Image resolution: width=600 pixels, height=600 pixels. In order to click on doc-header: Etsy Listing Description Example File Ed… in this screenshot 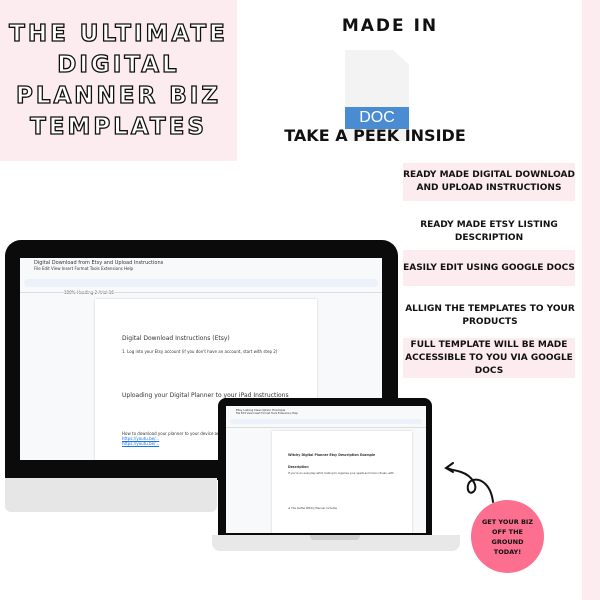, I will do `click(326, 412)`.